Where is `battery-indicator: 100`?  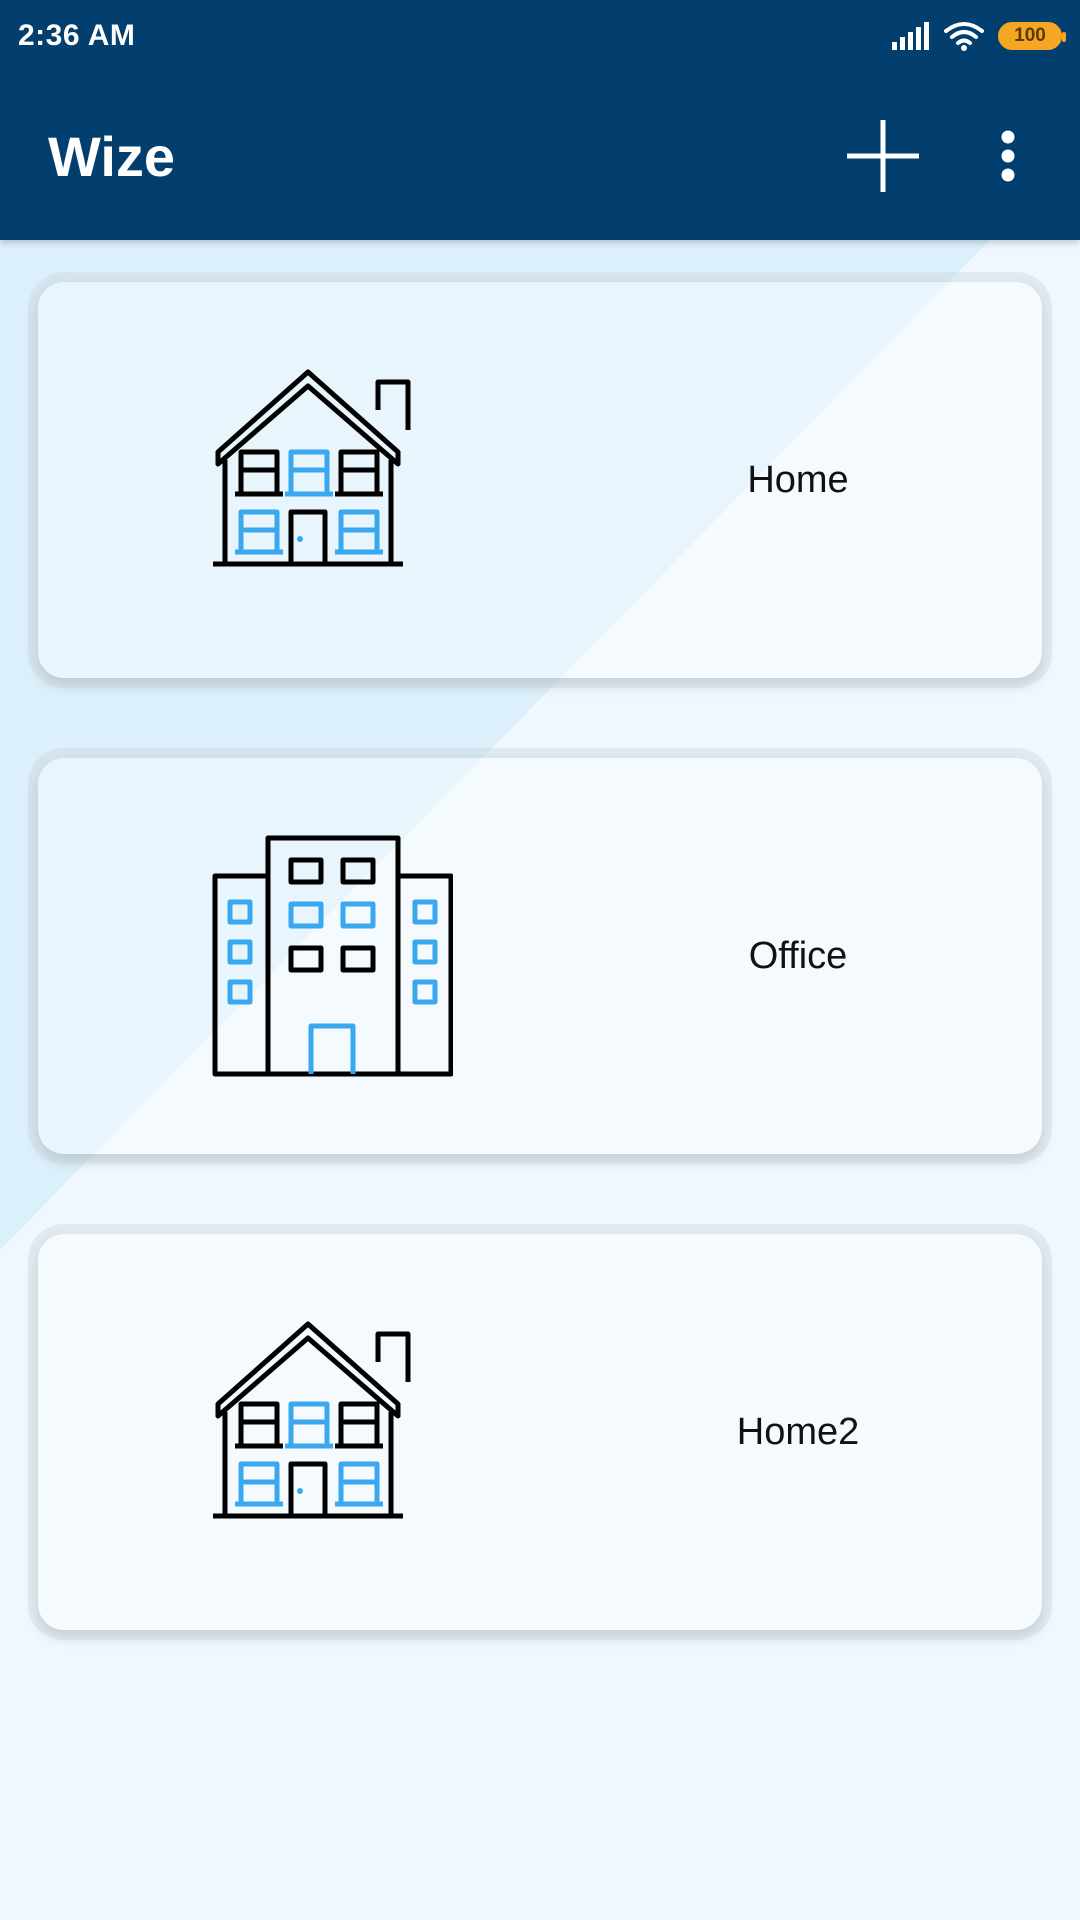
battery-indicator: 100 is located at coordinates (1032, 36).